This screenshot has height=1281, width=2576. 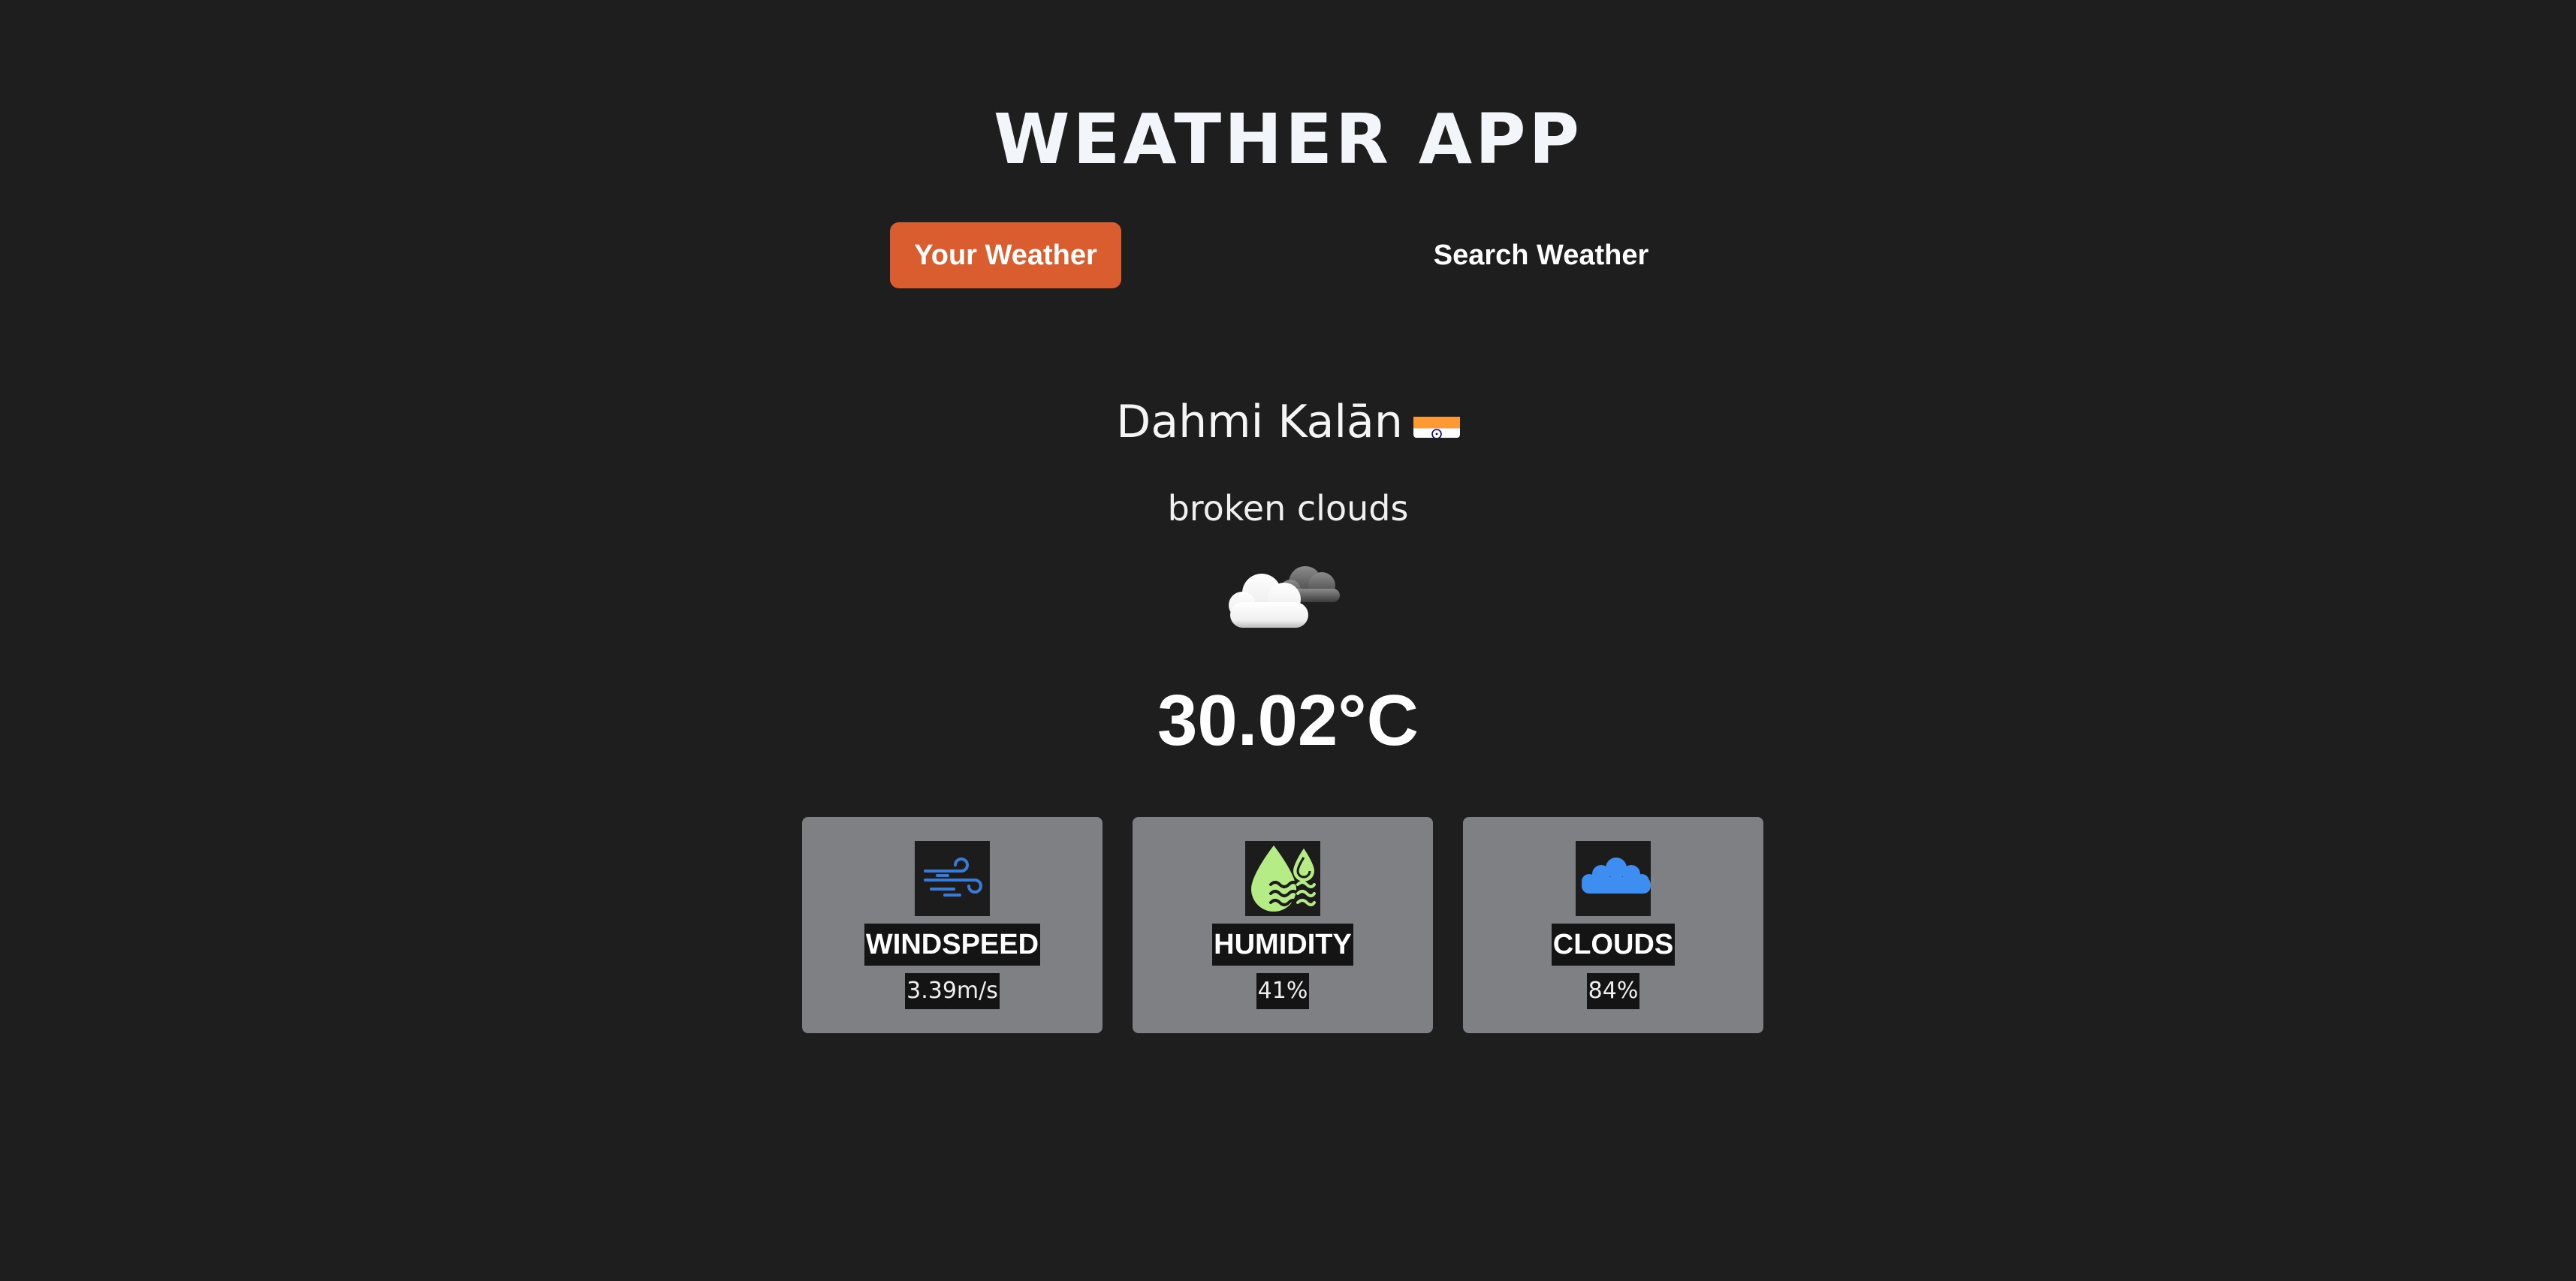 I want to click on clouds-card: CLOUDS 84%, so click(x=1613, y=925).